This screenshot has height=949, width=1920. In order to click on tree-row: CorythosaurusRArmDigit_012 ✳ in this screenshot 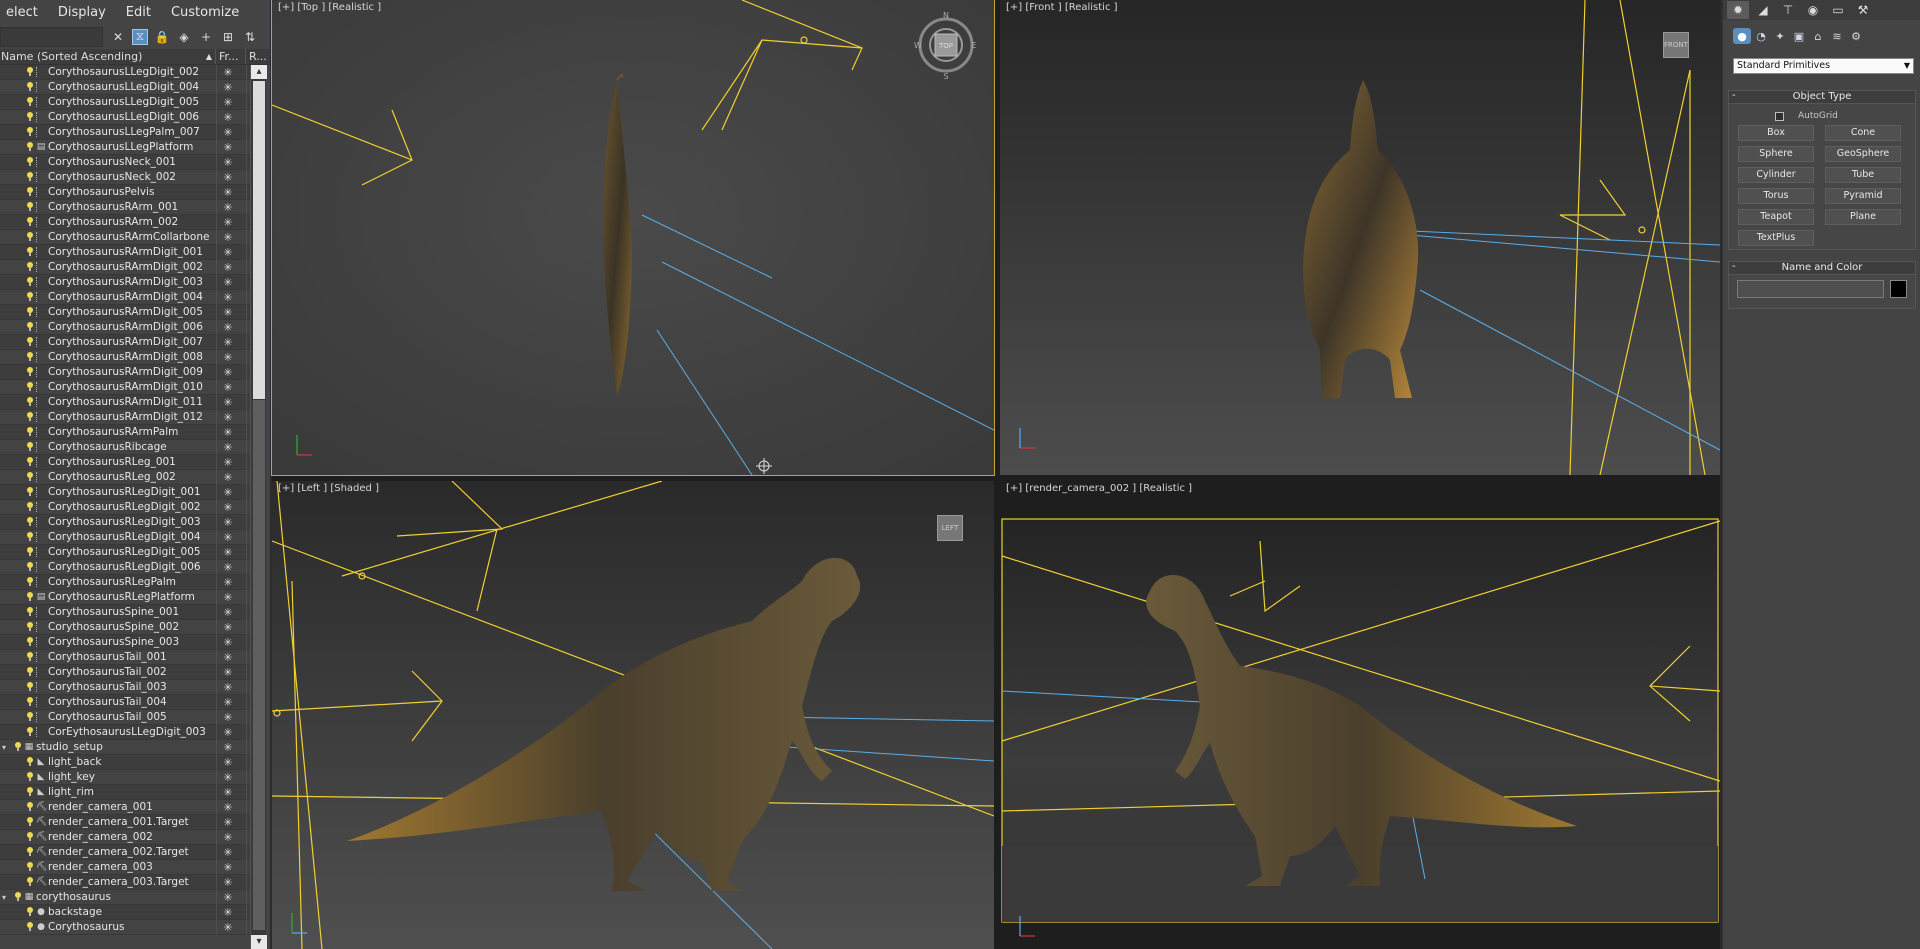, I will do `click(125, 417)`.